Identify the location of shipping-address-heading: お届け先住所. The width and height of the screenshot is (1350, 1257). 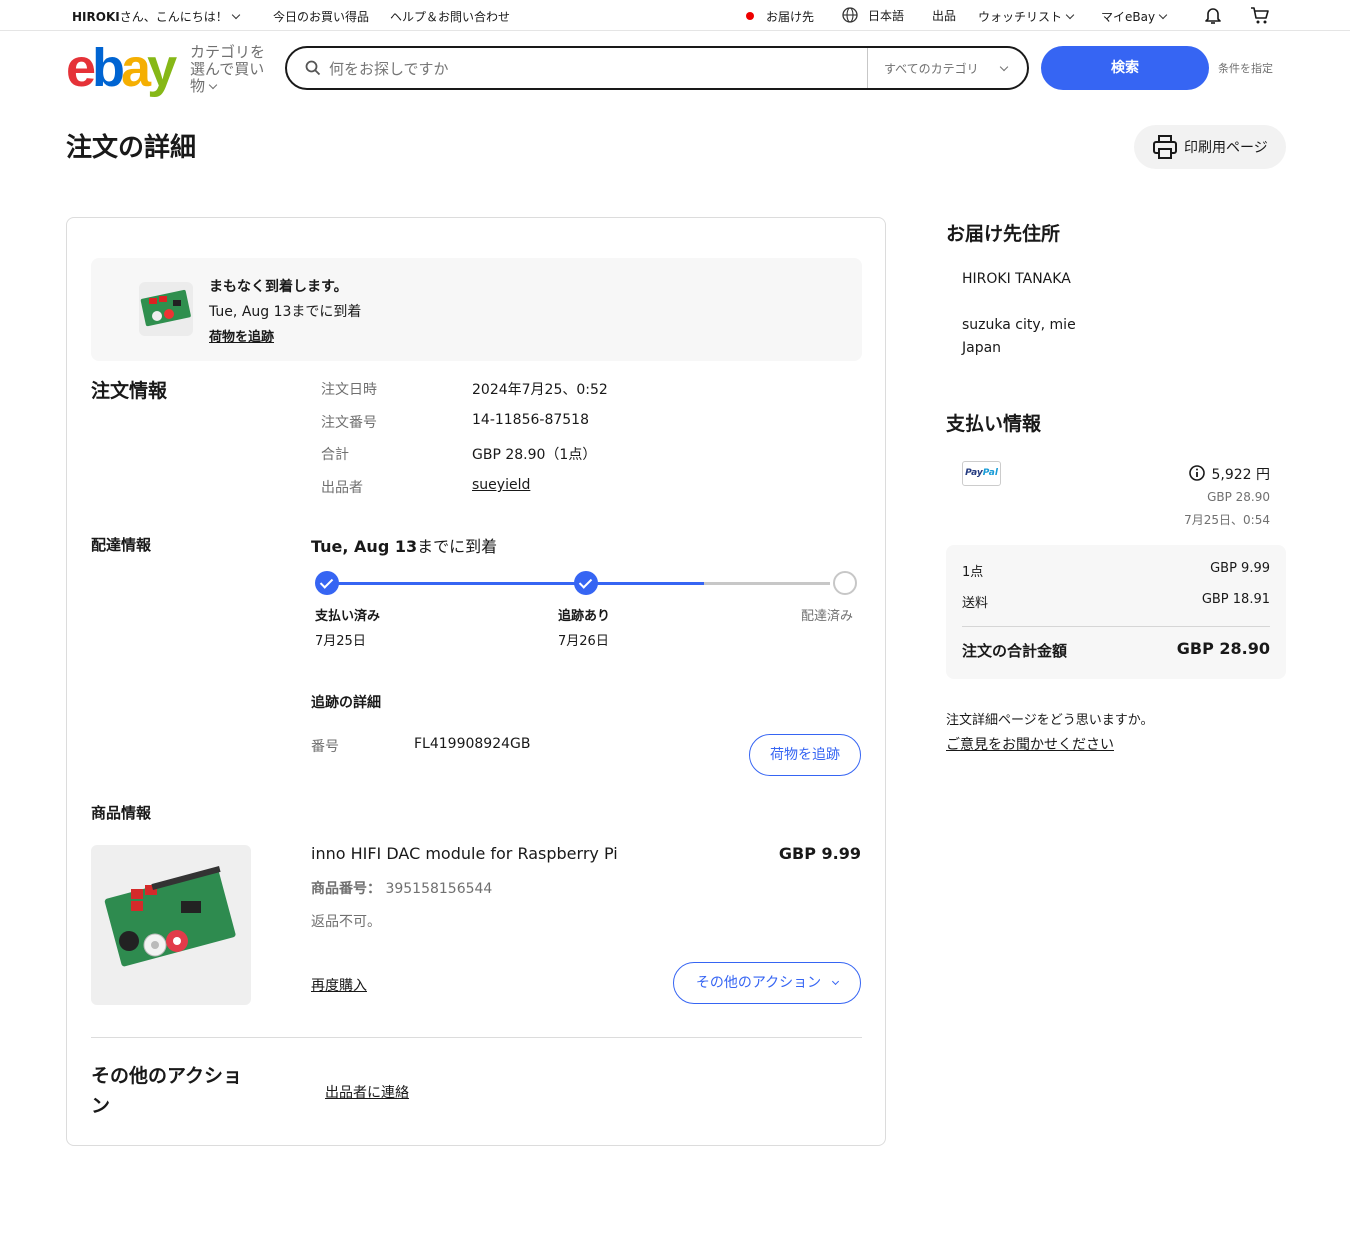
(1003, 234).